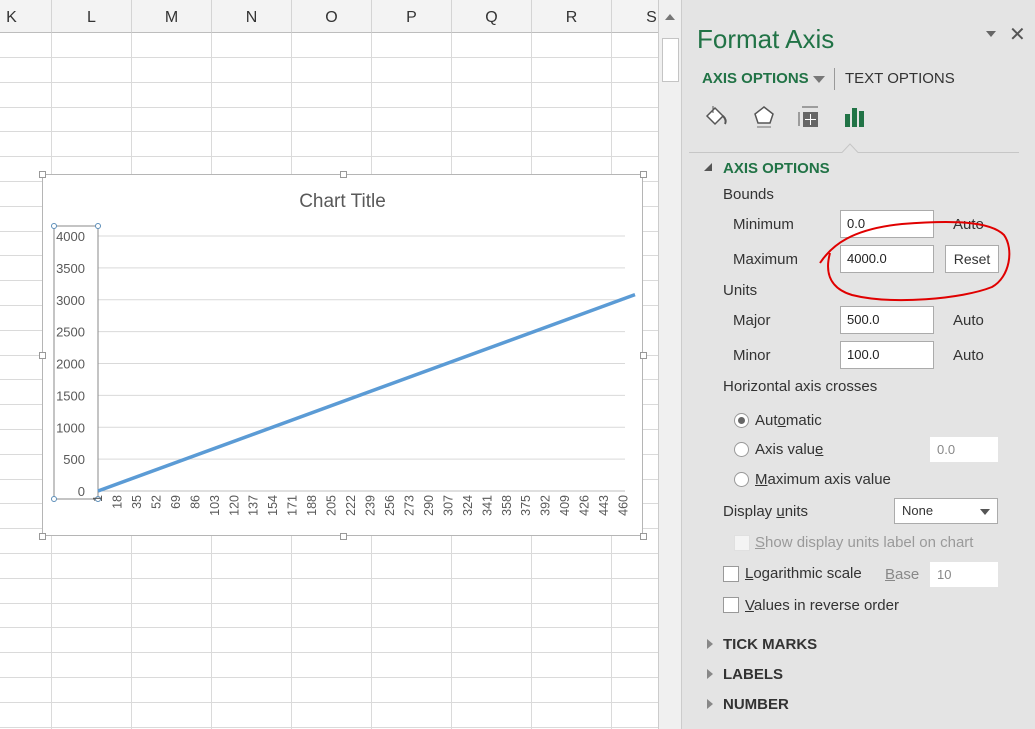 This screenshot has width=1035, height=729. What do you see at coordinates (92, 16) in the screenshot?
I see `column-header-l: L` at bounding box center [92, 16].